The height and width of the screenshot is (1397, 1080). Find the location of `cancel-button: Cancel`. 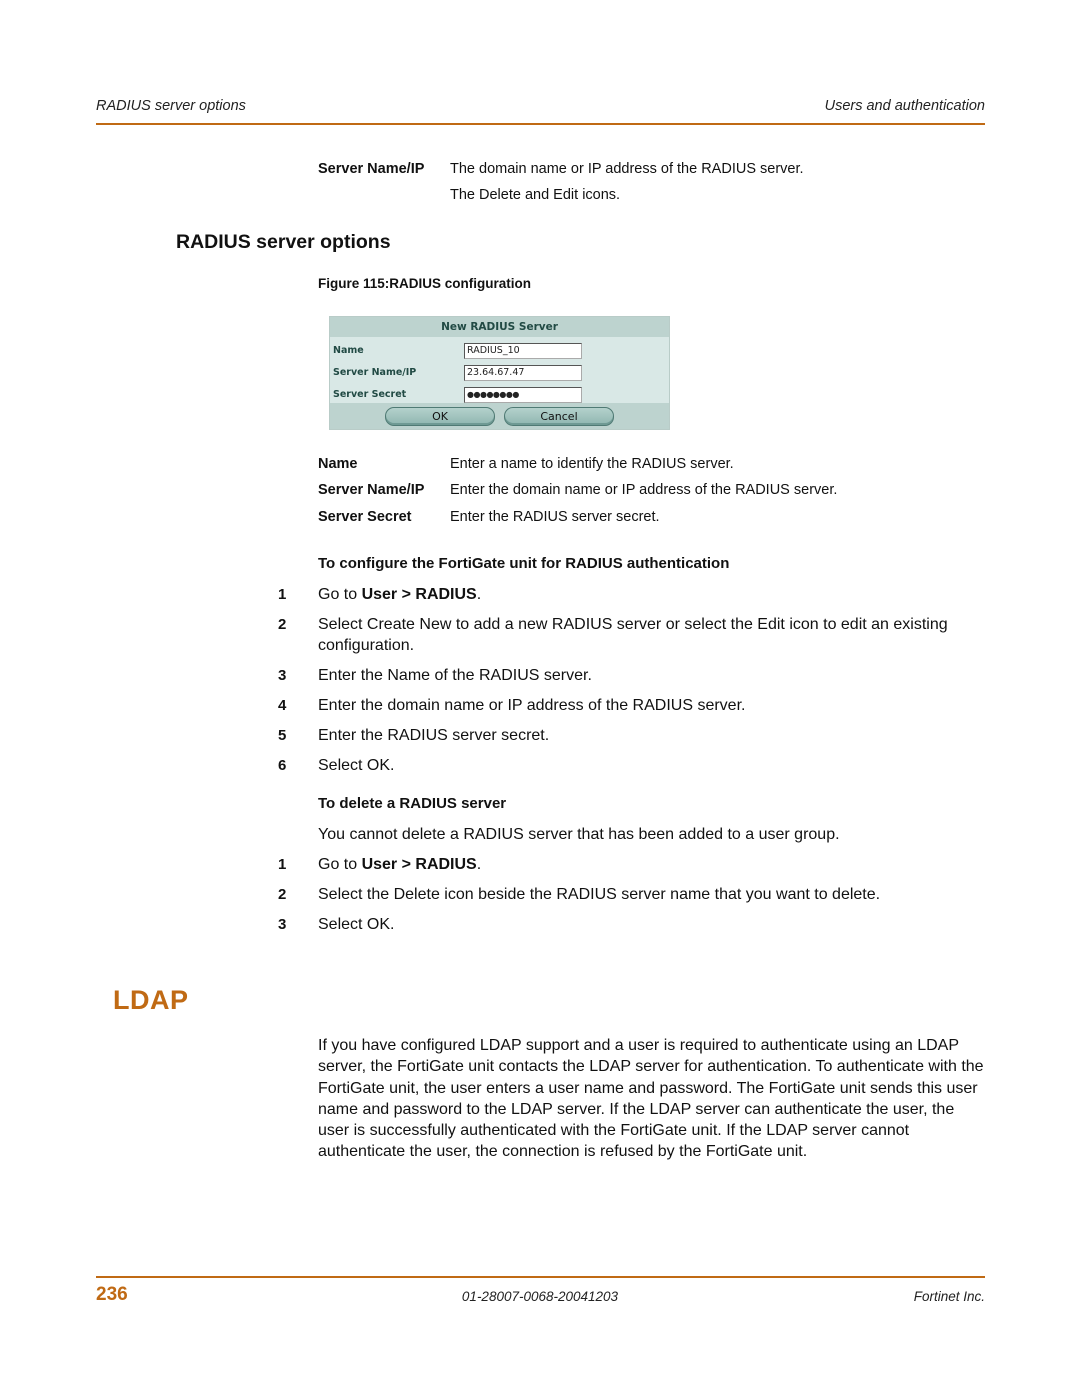

cancel-button: Cancel is located at coordinates (559, 416).